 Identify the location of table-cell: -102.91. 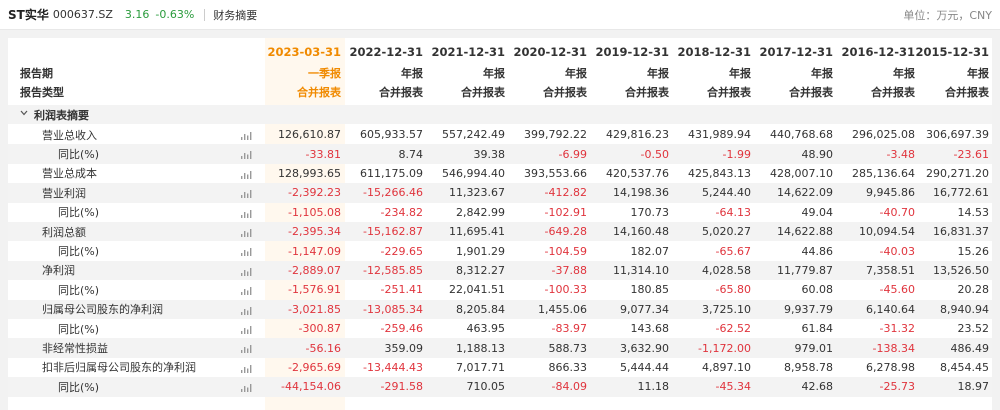
(565, 212).